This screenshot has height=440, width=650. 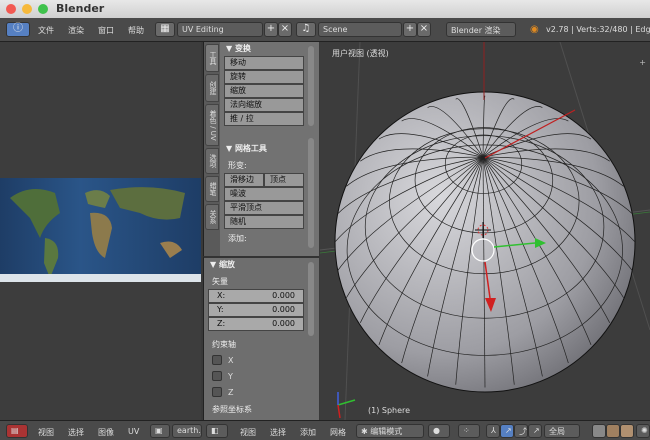 What do you see at coordinates (439, 431) in the screenshot?
I see `shading-select: ●` at bounding box center [439, 431].